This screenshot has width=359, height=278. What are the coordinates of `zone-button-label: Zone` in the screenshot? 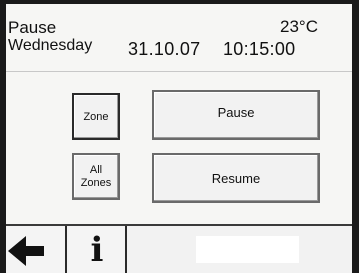 It's located at (96, 116).